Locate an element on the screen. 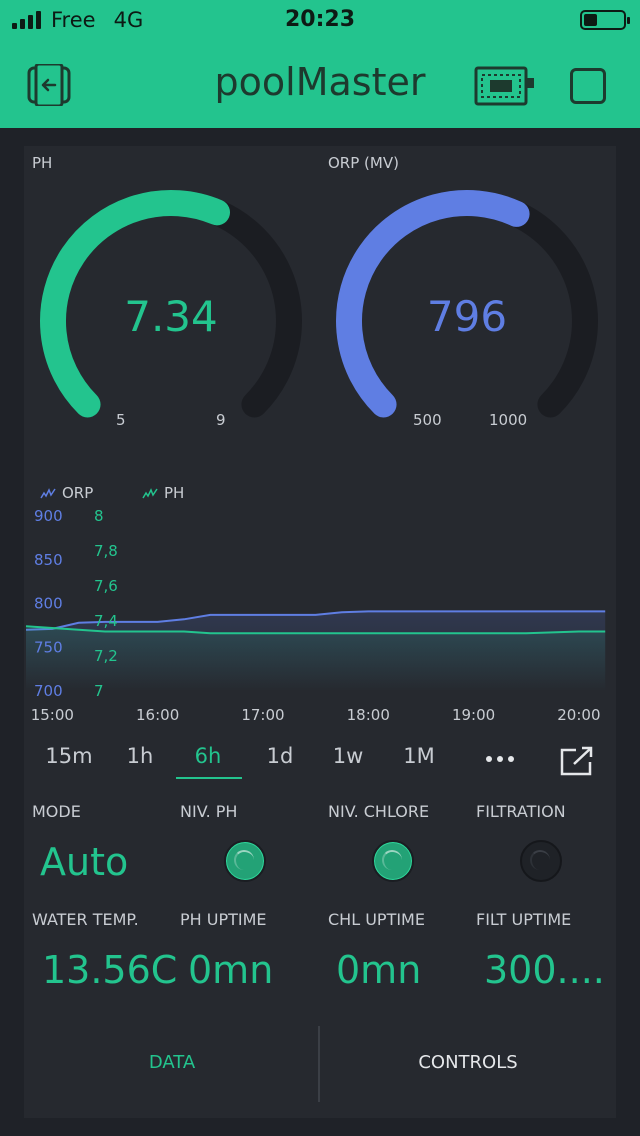  left-axis-tick: 900 is located at coordinates (48, 516).